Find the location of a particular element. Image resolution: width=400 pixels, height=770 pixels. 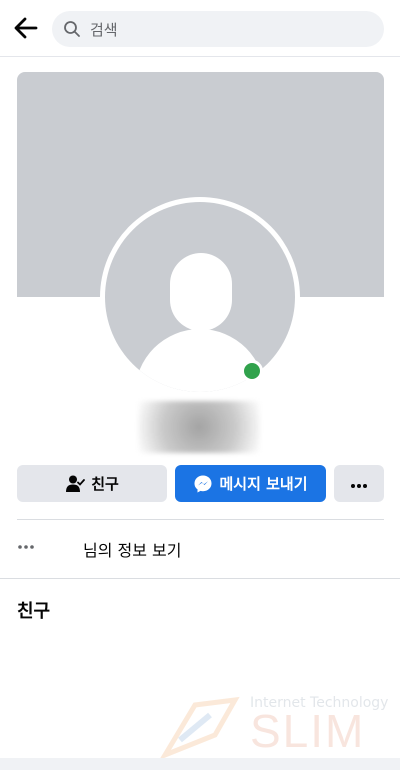

more-dots-icon is located at coordinates (359, 484).